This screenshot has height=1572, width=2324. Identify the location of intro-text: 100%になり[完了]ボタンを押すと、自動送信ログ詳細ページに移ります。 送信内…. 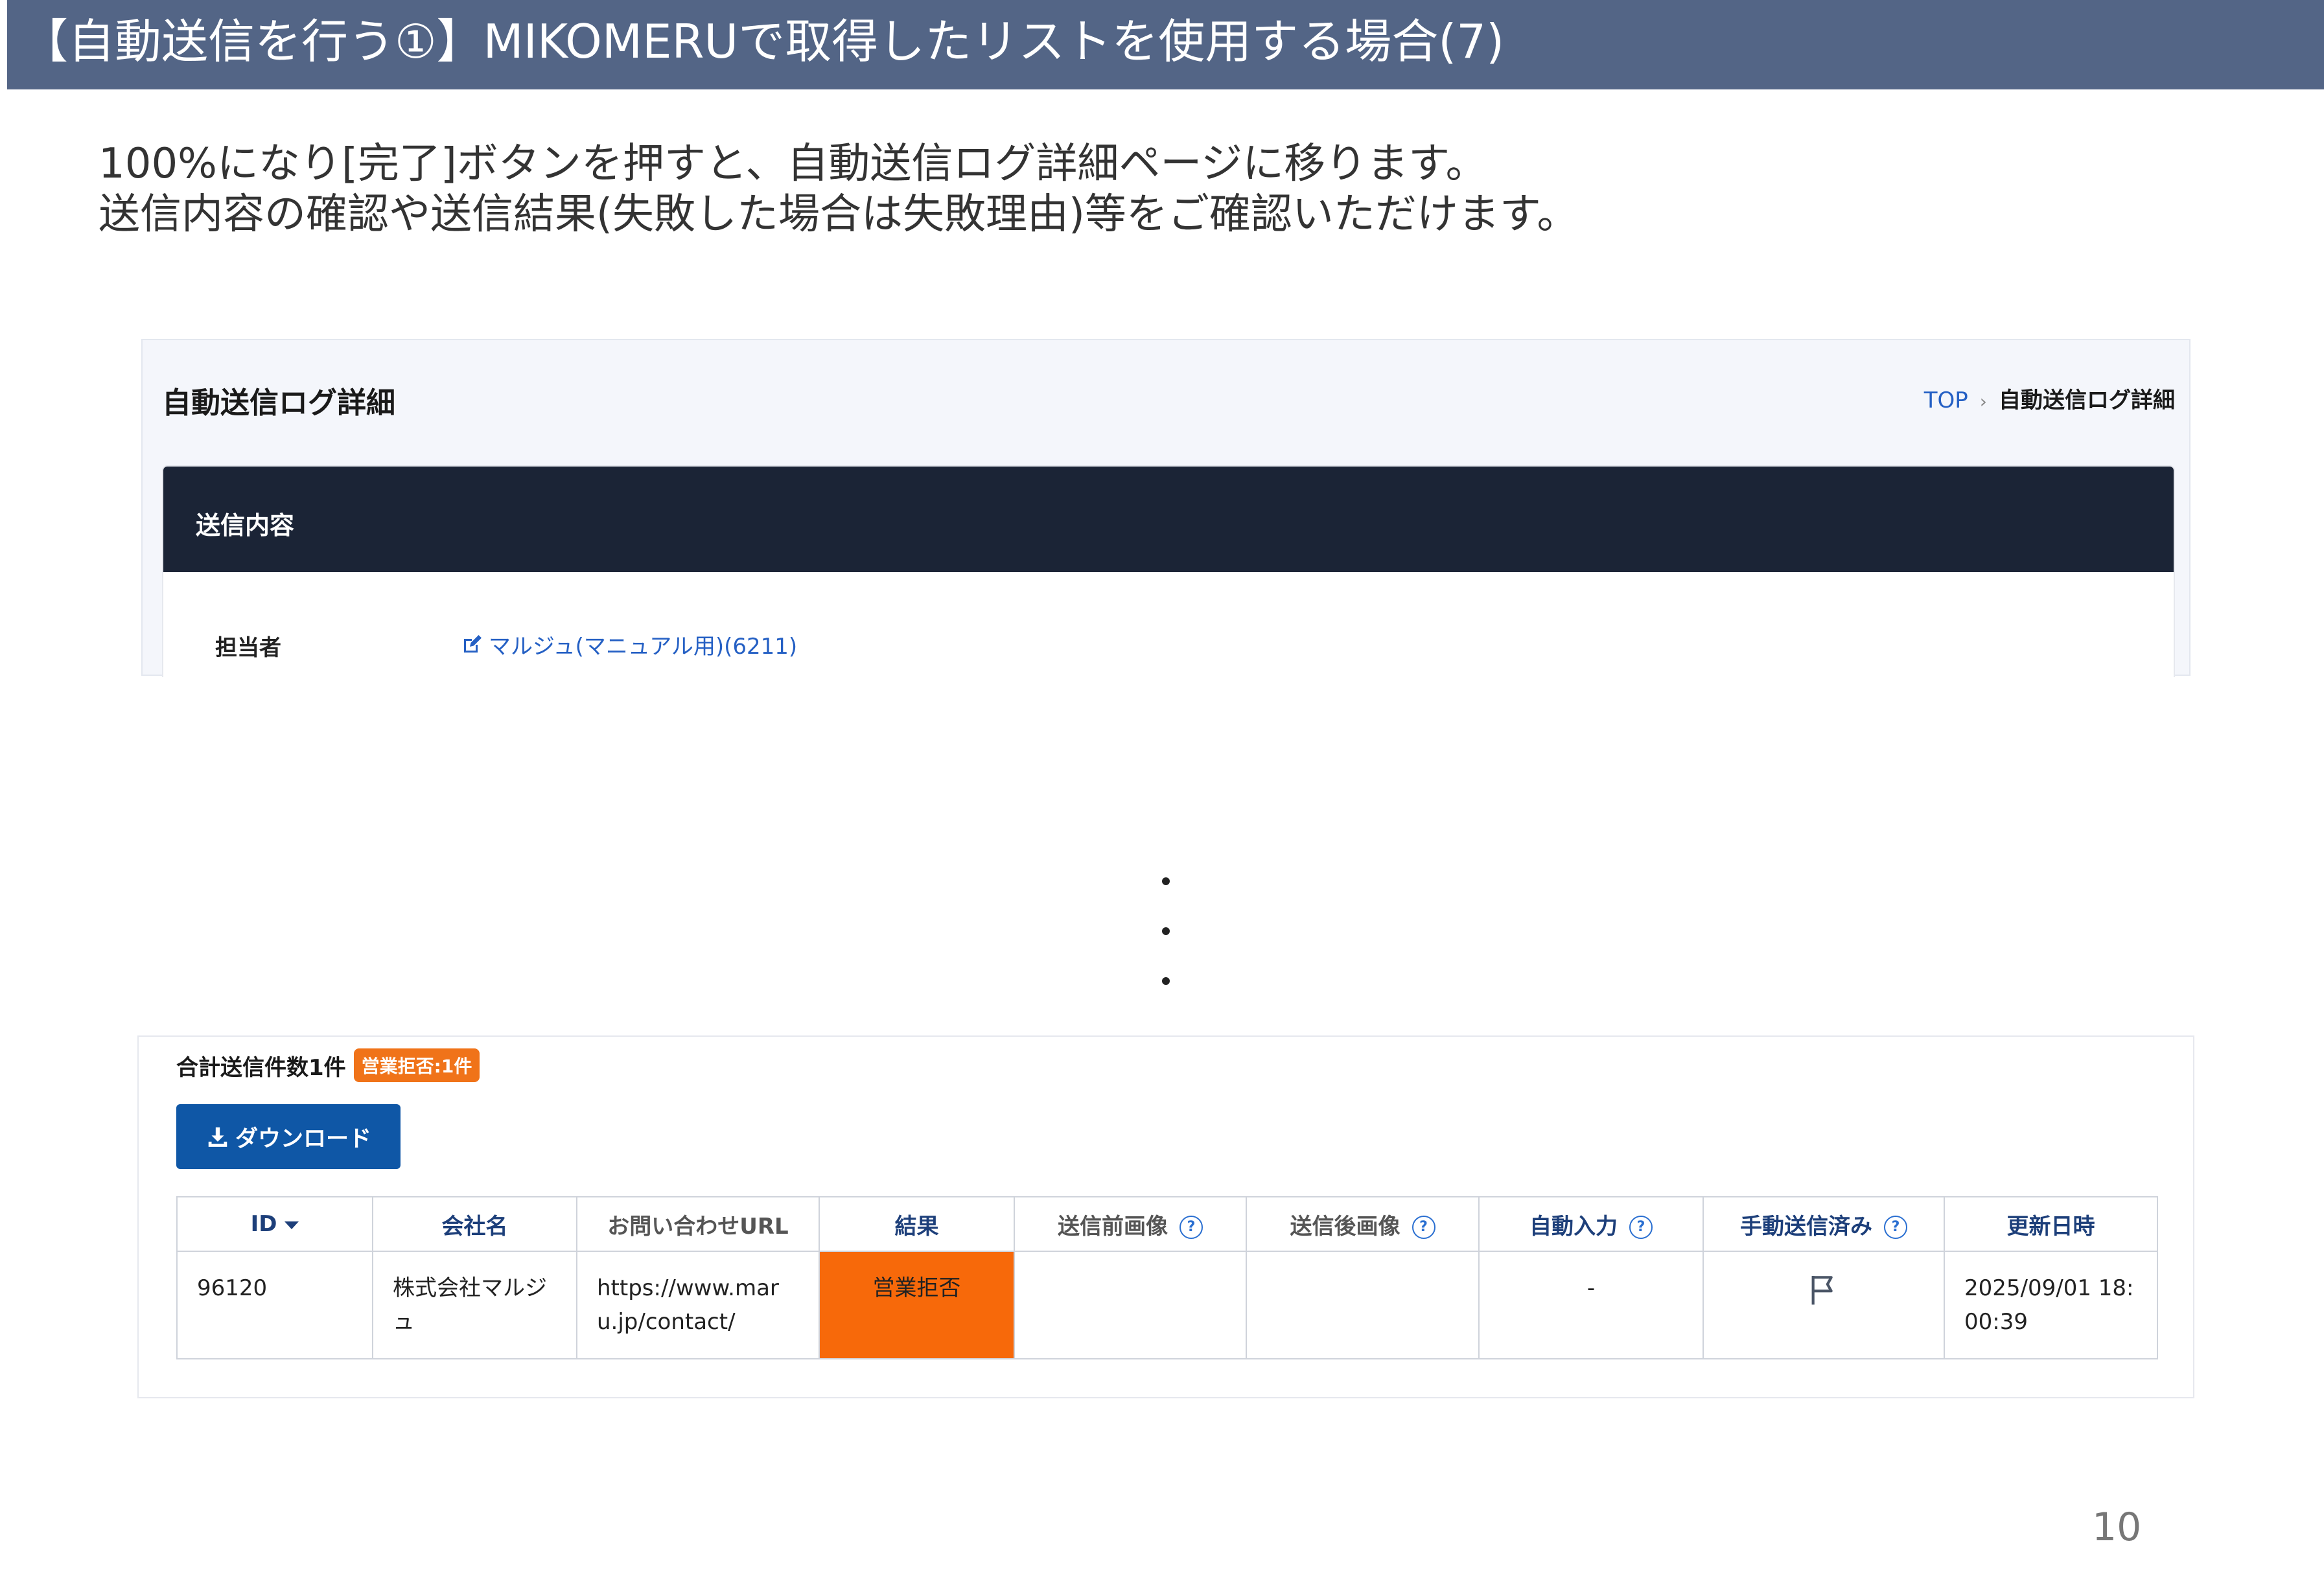
(839, 190).